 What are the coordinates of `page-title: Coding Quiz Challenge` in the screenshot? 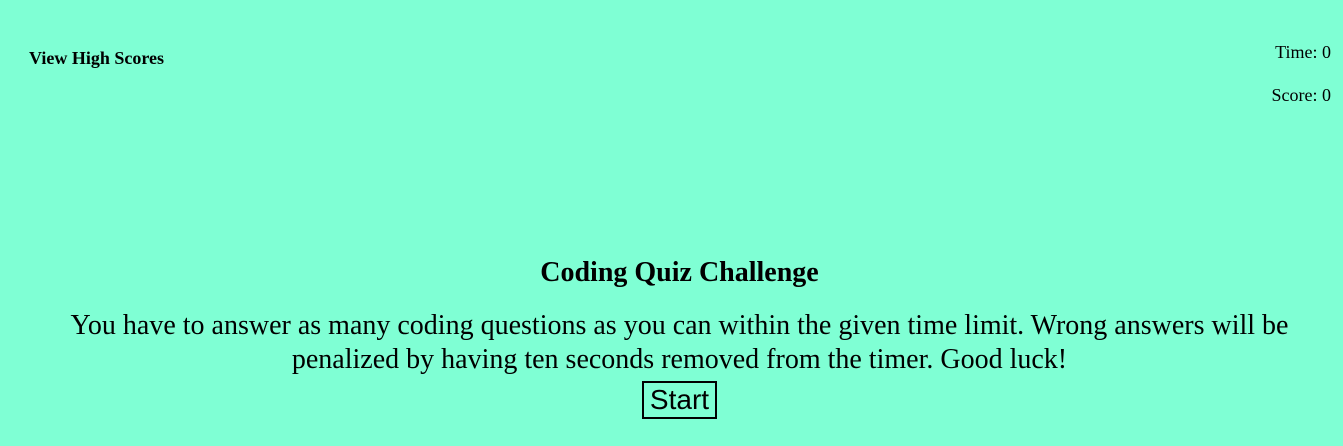 It's located at (679, 272).